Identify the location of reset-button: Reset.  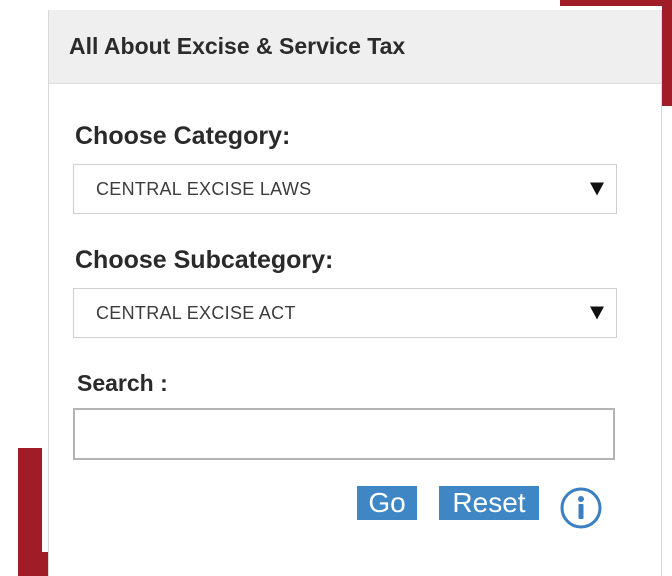
(489, 503).